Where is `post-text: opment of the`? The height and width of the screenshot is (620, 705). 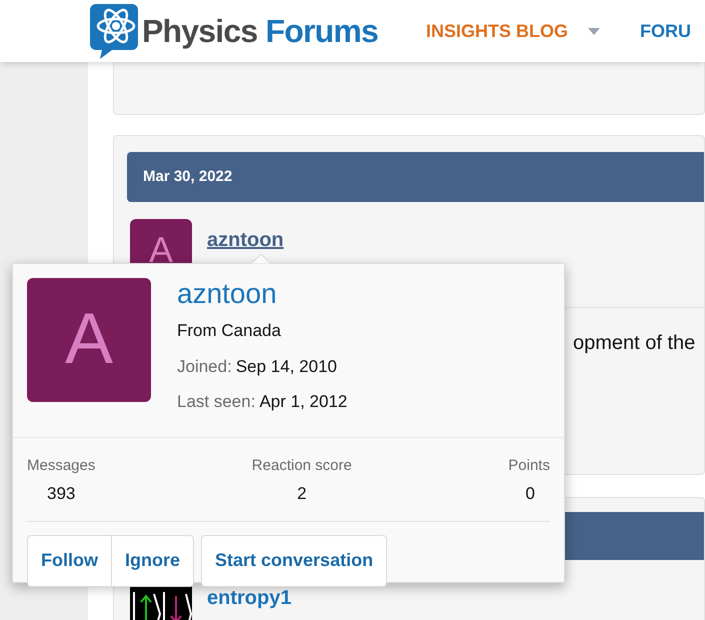 post-text: opment of the is located at coordinates (634, 343).